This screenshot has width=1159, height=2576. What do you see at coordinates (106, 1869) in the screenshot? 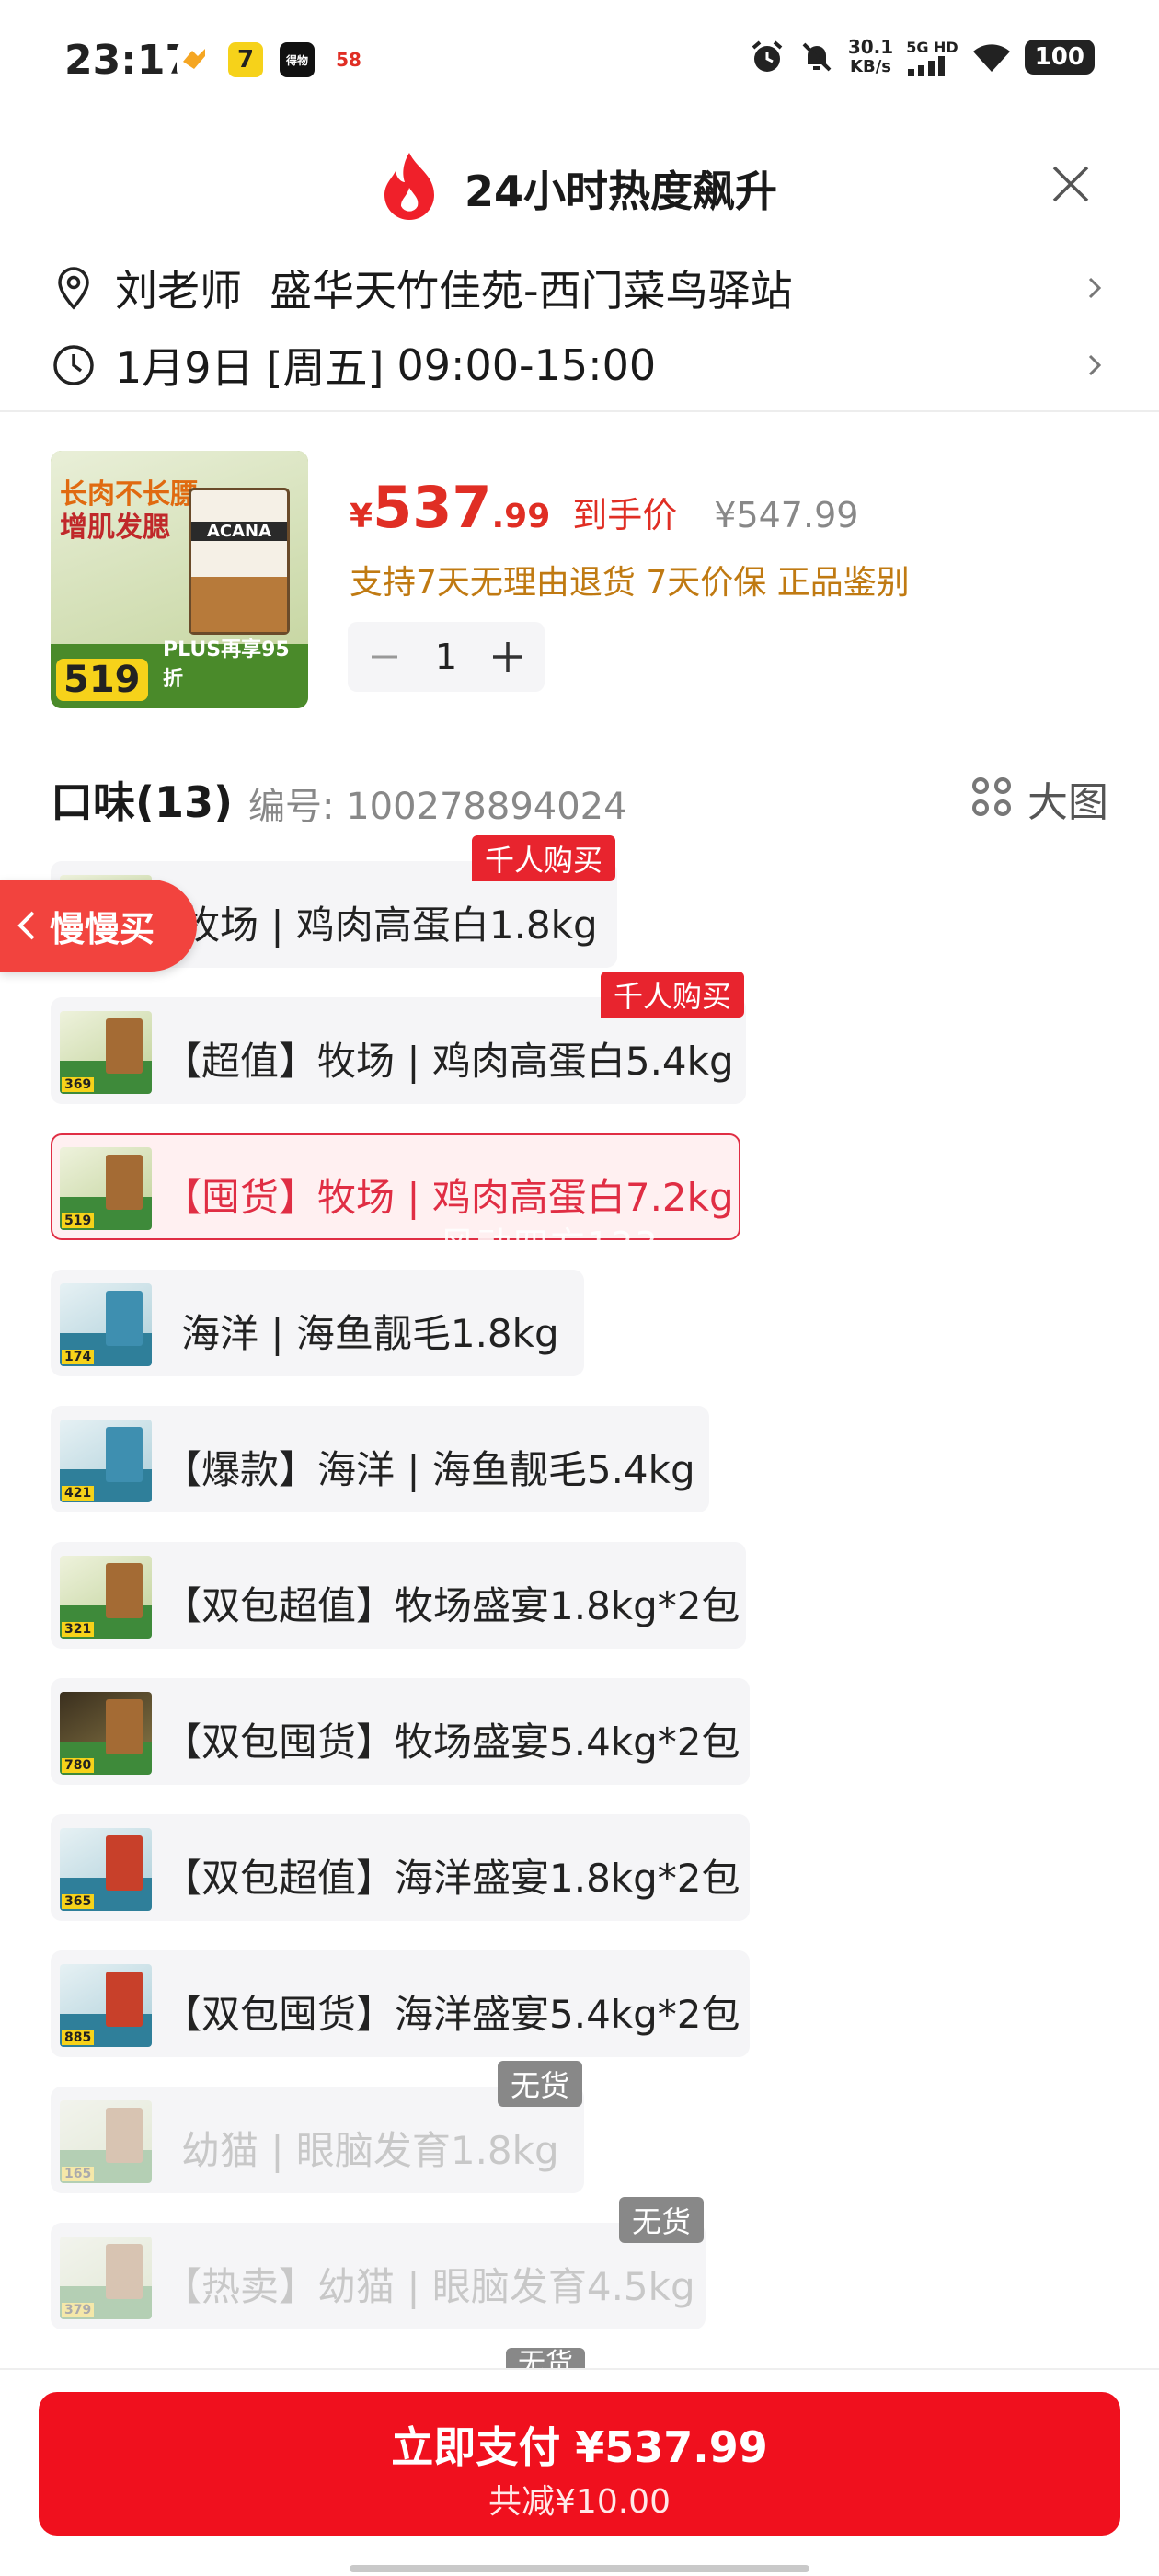
I see `option-thumbnail: 365` at bounding box center [106, 1869].